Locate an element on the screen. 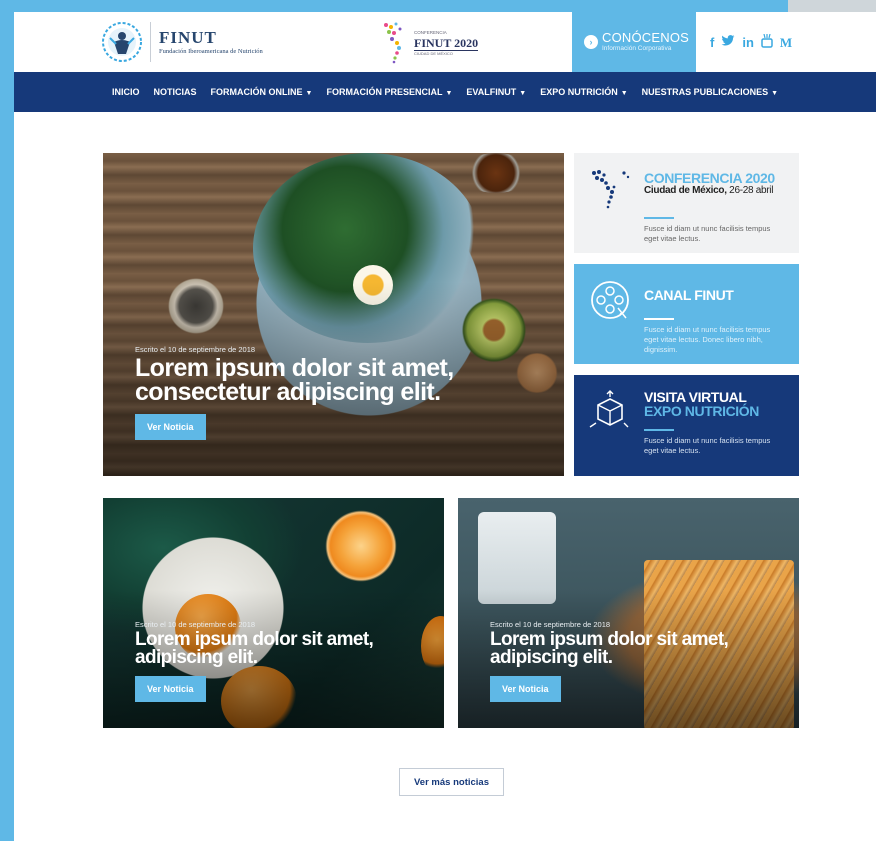 The height and width of the screenshot is (841, 876). twitter-icon is located at coordinates (728, 43).